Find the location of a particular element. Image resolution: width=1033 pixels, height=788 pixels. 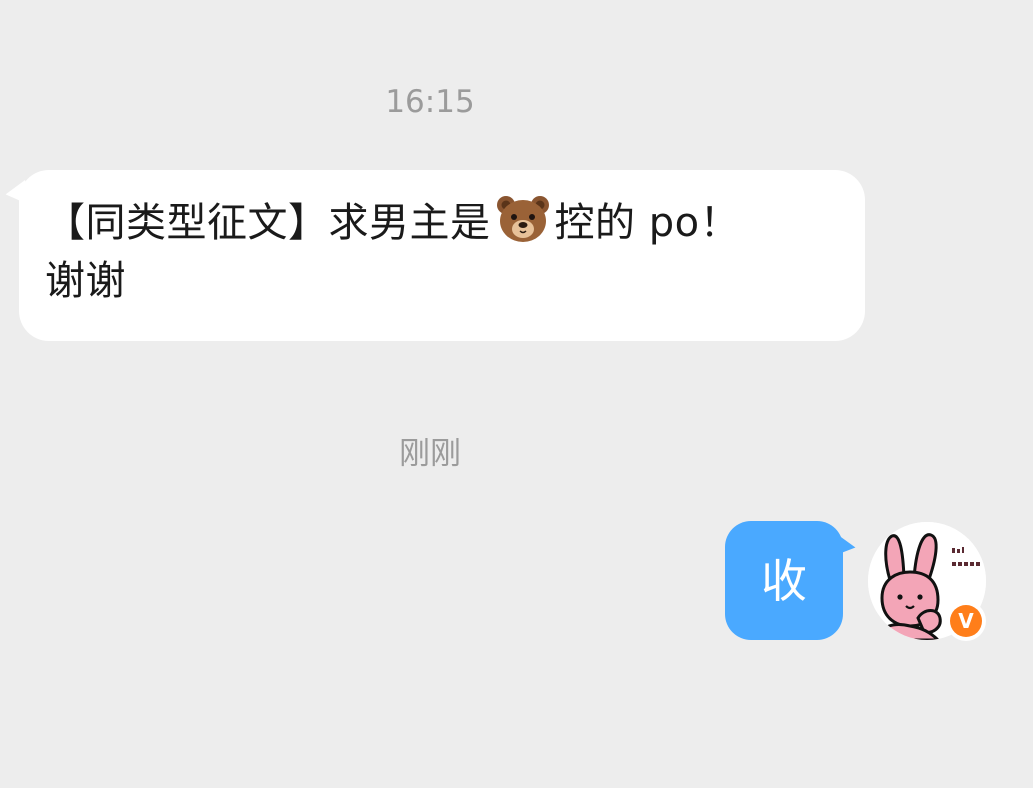

bear-face-emoji-icon is located at coordinates (523, 219).